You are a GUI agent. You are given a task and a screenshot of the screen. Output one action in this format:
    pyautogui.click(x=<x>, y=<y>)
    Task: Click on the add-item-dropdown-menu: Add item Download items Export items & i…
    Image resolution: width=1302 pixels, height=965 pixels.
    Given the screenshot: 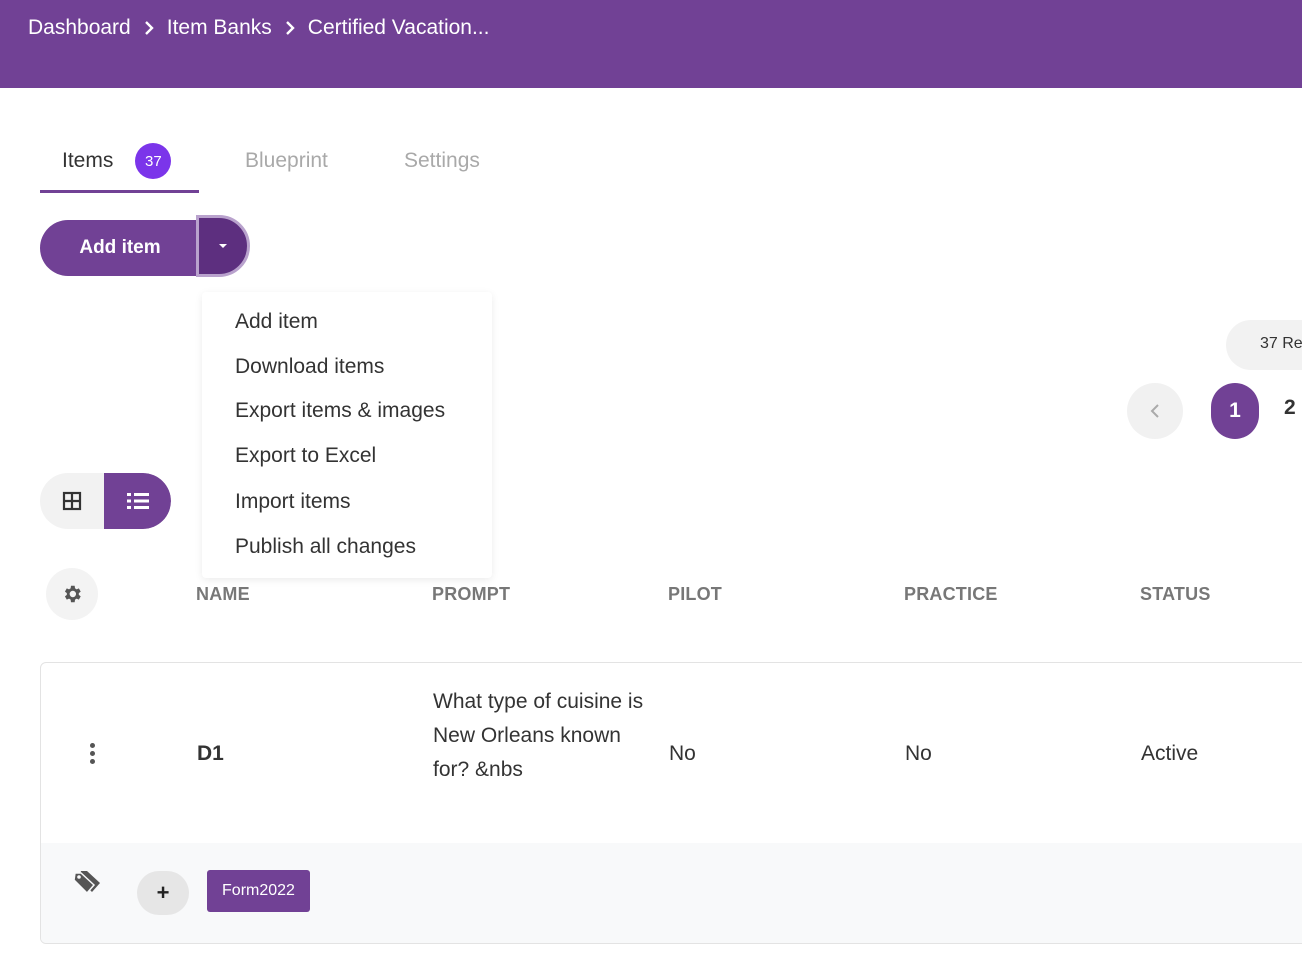 What is the action you would take?
    pyautogui.click(x=347, y=435)
    